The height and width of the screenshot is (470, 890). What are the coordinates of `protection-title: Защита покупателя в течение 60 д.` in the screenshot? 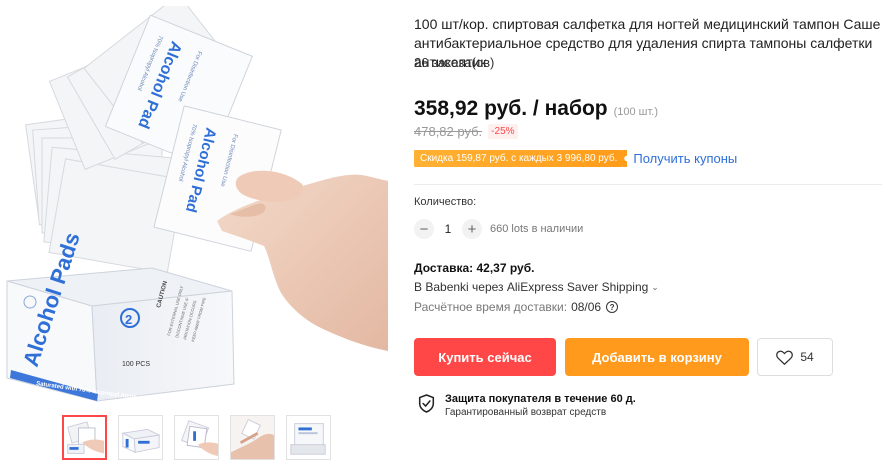 It's located at (540, 399).